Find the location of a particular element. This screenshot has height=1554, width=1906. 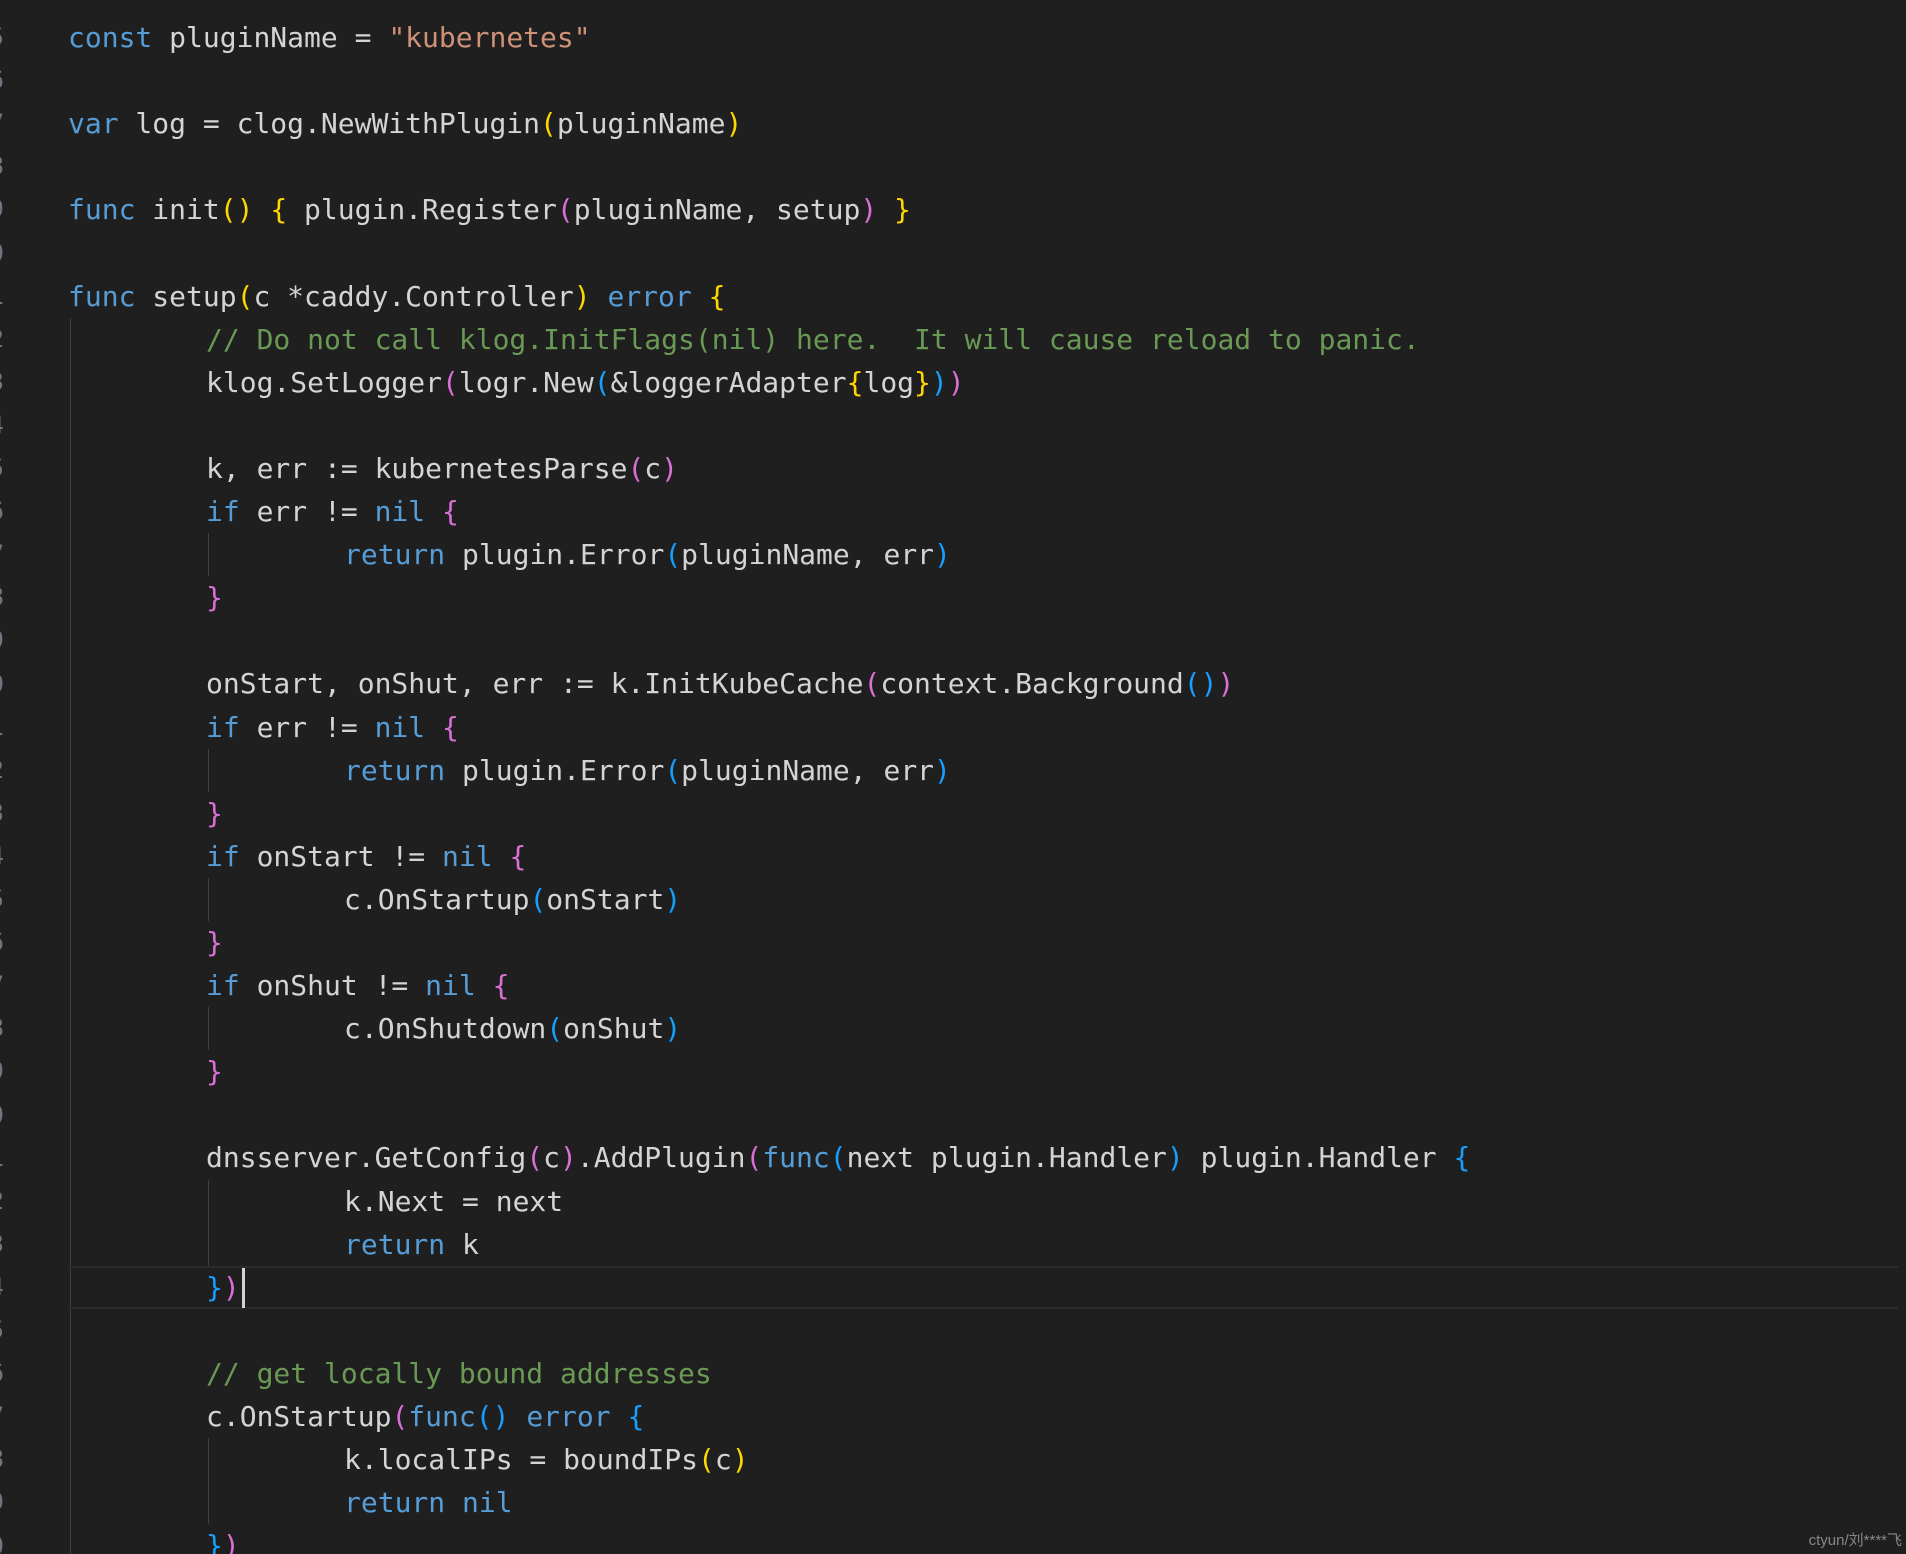

code-token: logr.New is located at coordinates (526, 382).